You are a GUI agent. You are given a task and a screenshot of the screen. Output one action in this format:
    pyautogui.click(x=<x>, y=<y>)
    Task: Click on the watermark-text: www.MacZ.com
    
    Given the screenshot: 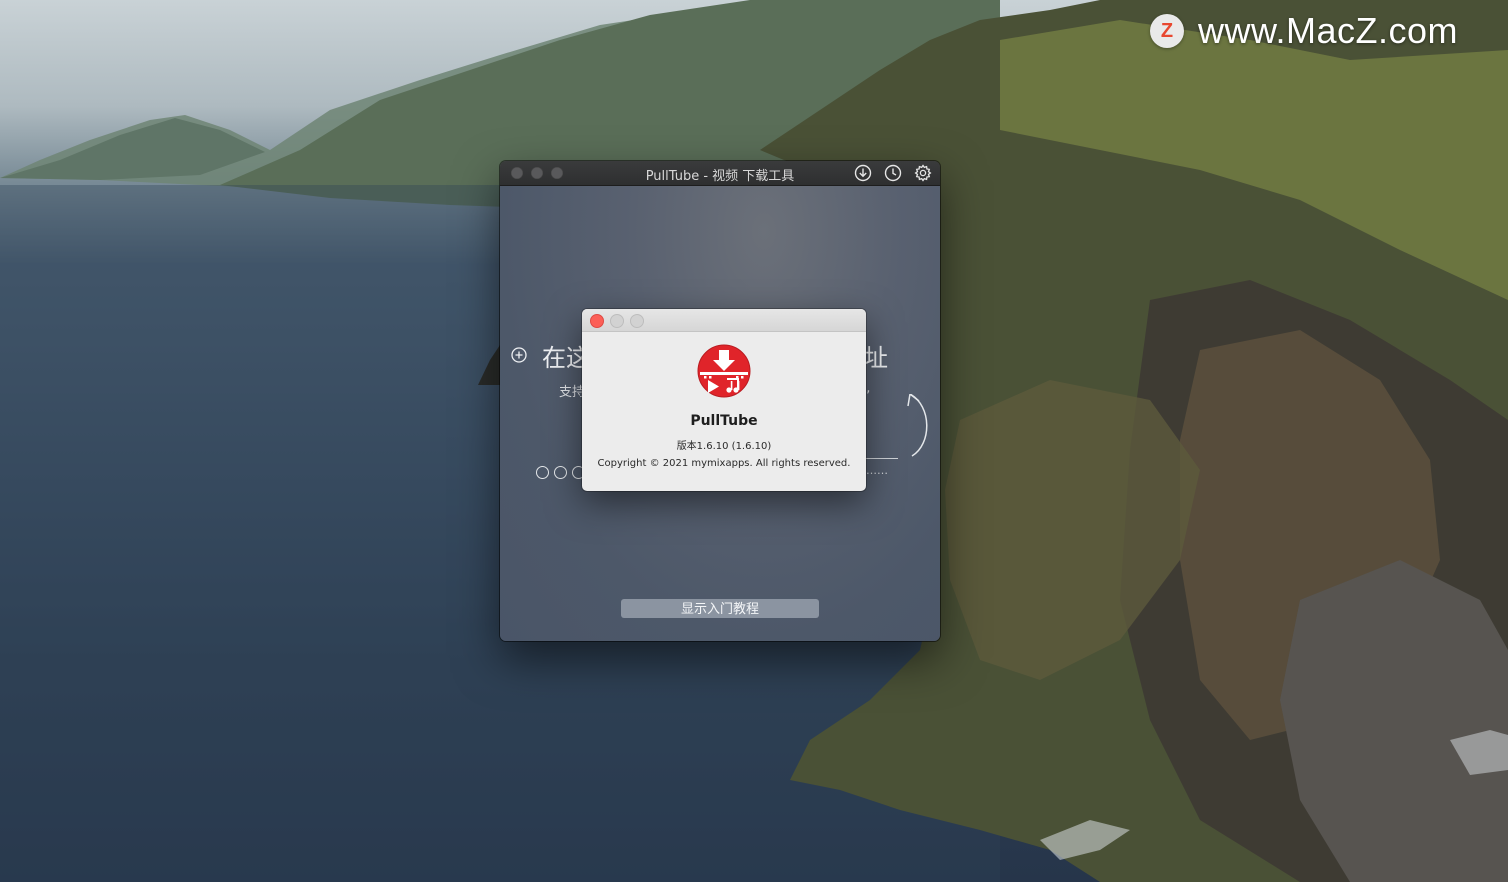 What is the action you would take?
    pyautogui.click(x=1328, y=30)
    